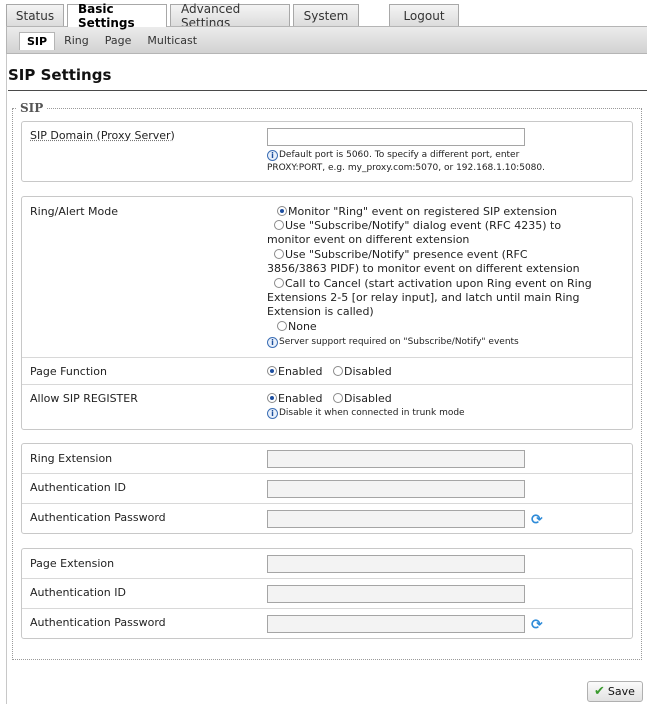  Describe the element at coordinates (396, 519) in the screenshot. I see `ring-auth-password-input` at that location.